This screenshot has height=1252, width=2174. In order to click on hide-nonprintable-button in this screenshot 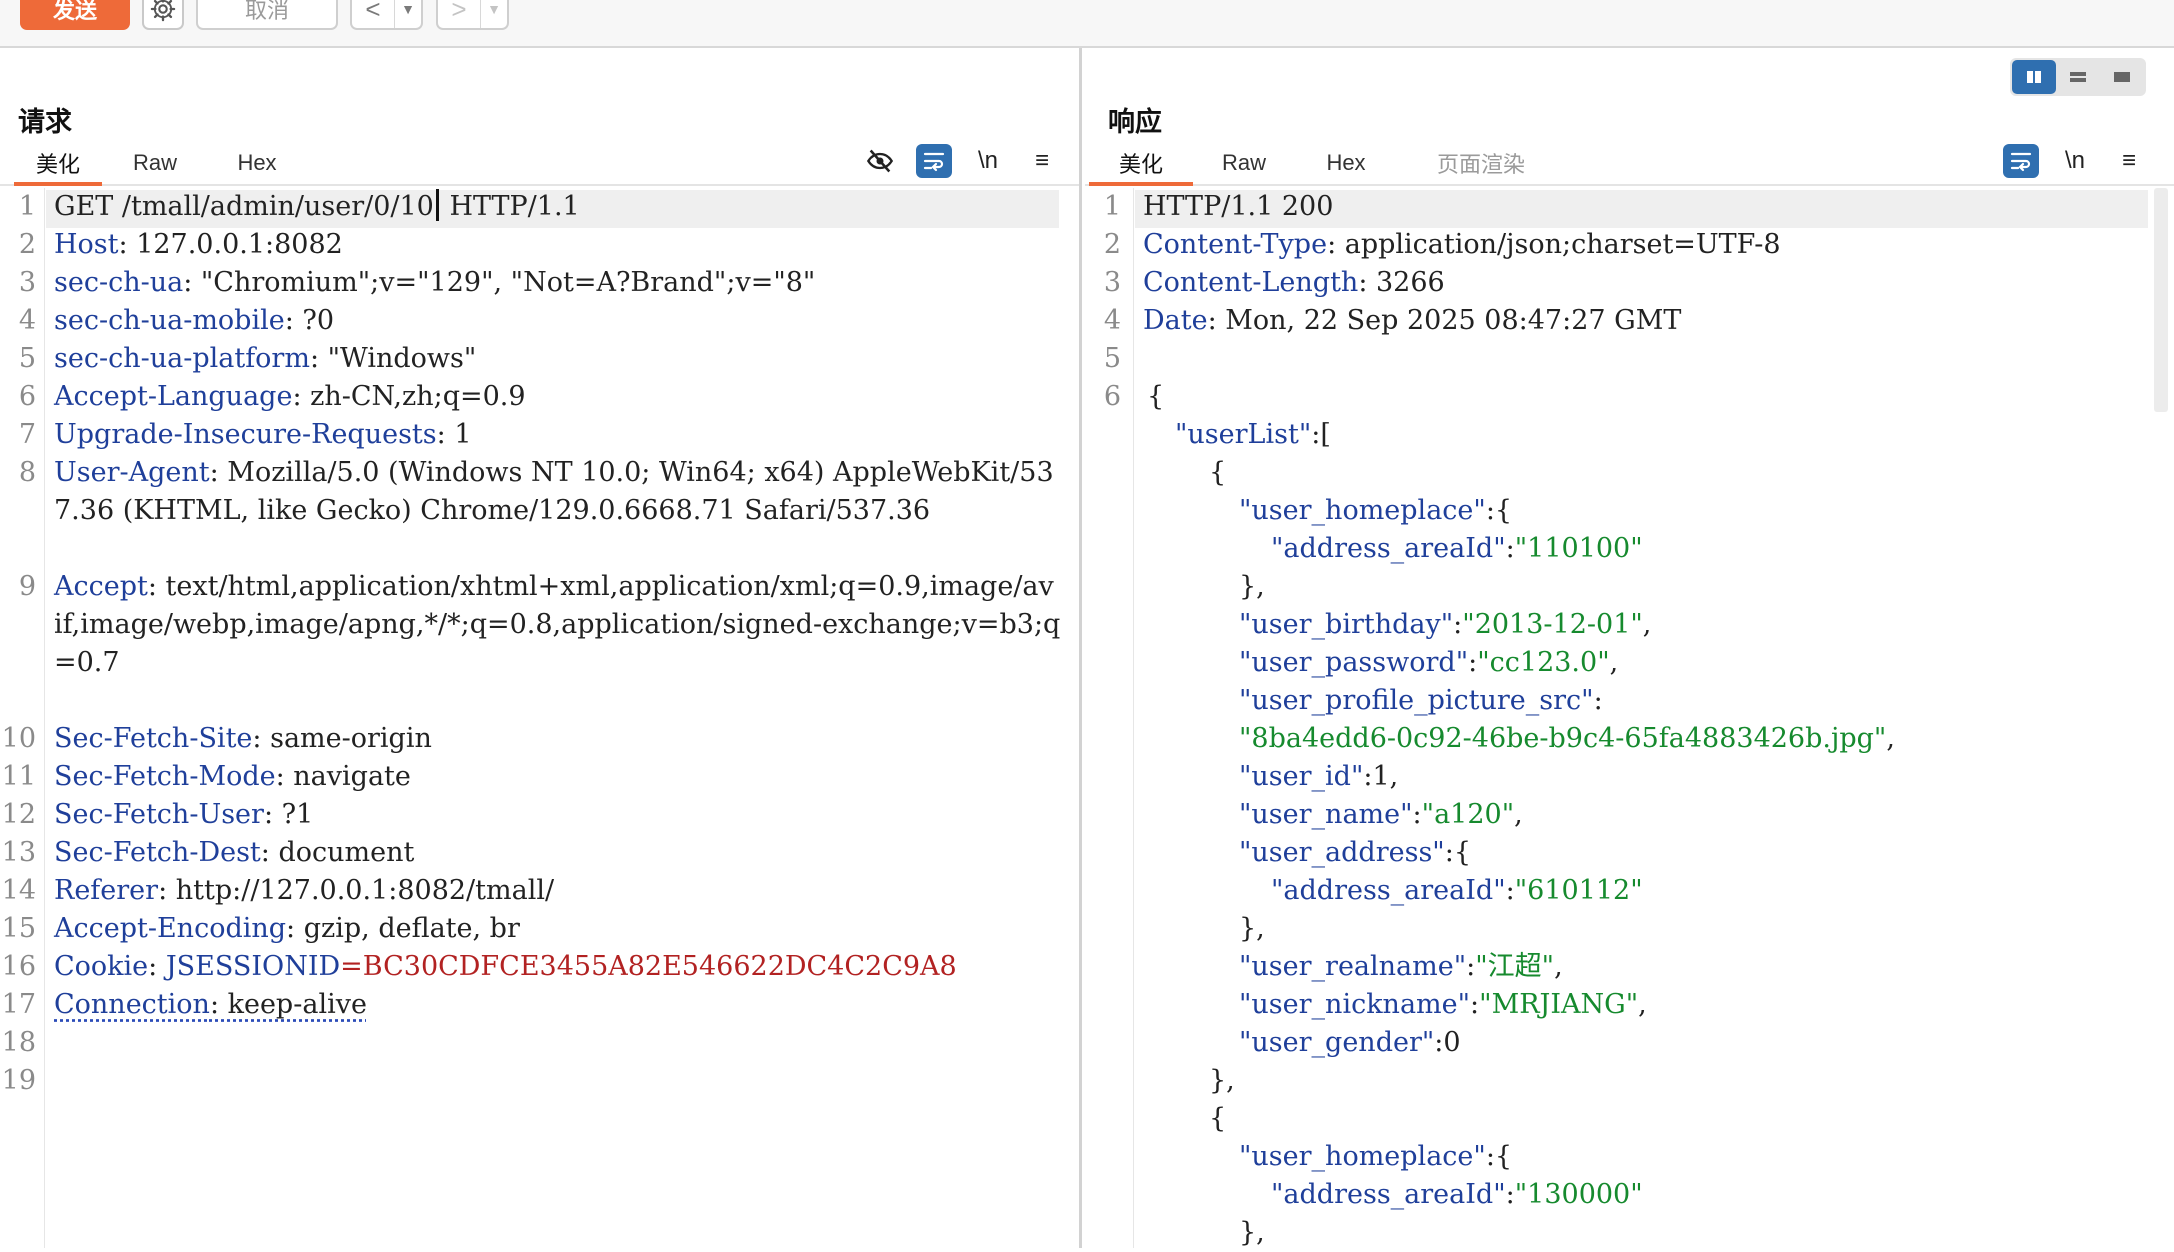, I will do `click(880, 161)`.